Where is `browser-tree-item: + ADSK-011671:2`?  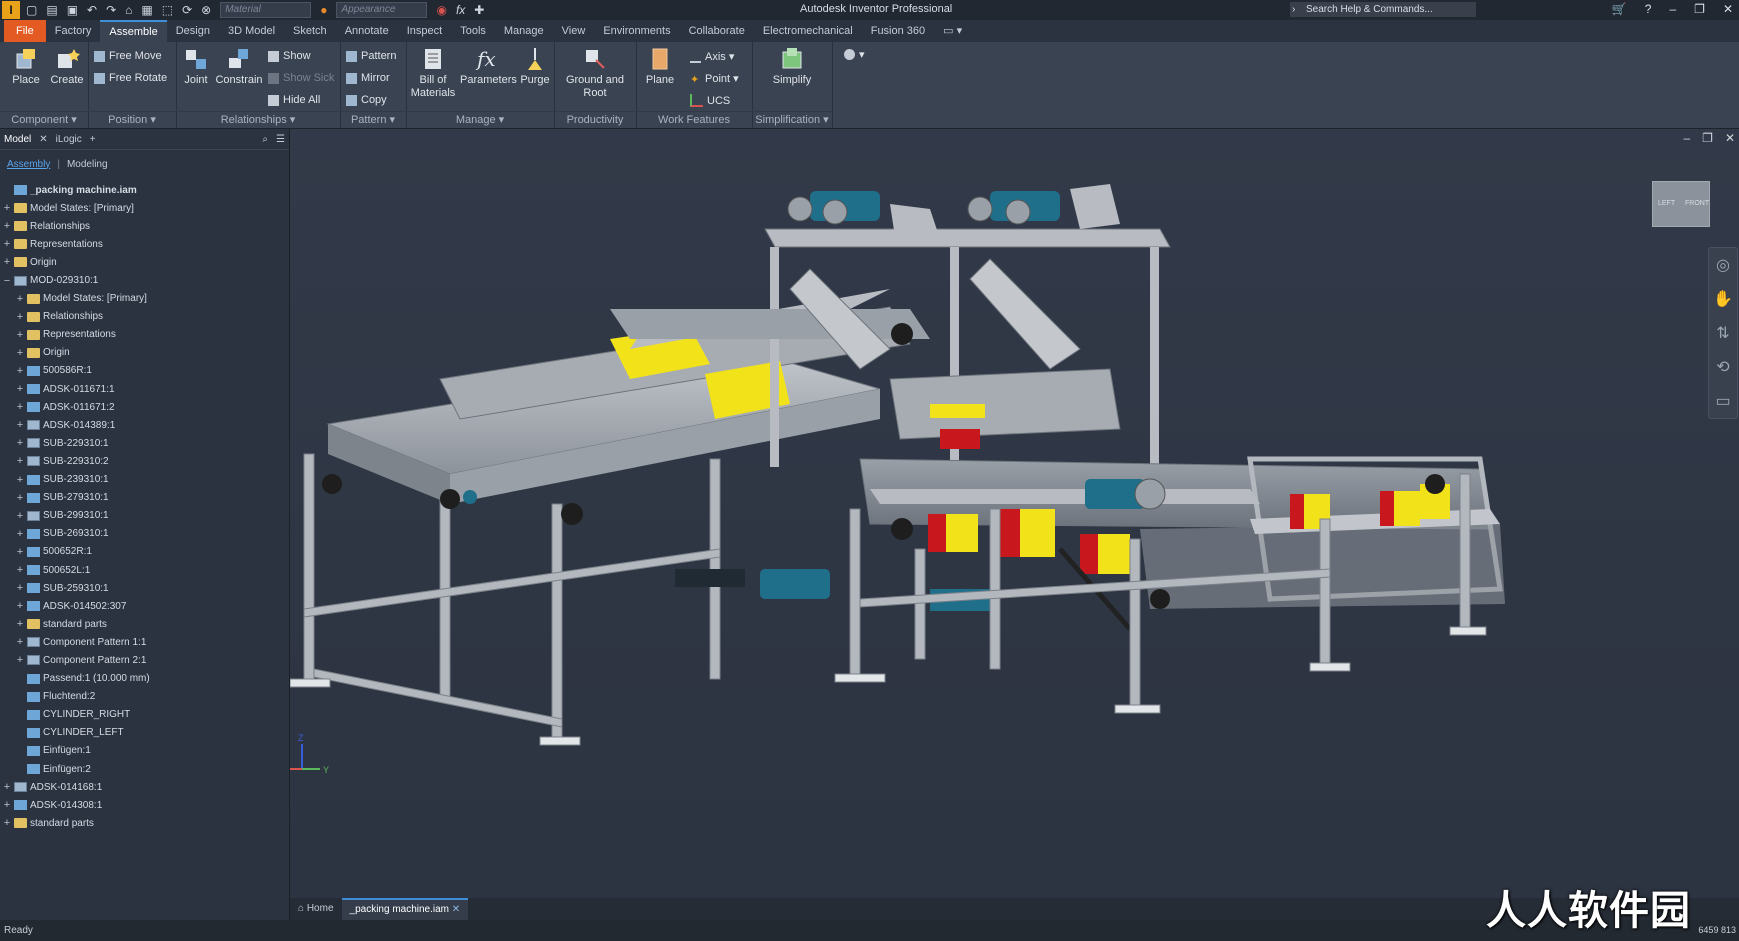 browser-tree-item: + ADSK-011671:2 is located at coordinates (144, 407).